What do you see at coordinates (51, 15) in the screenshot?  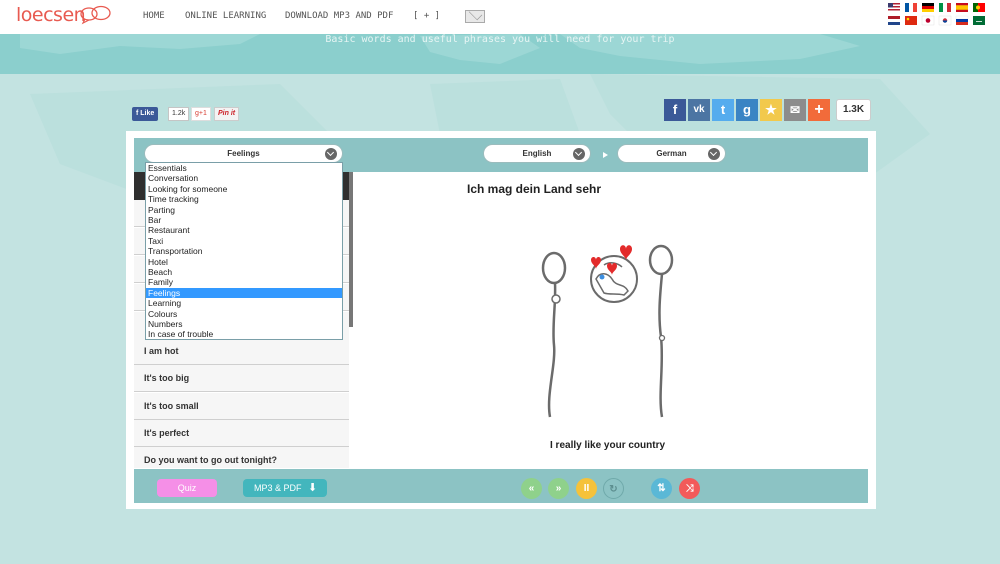 I see `logo-text: loecsen` at bounding box center [51, 15].